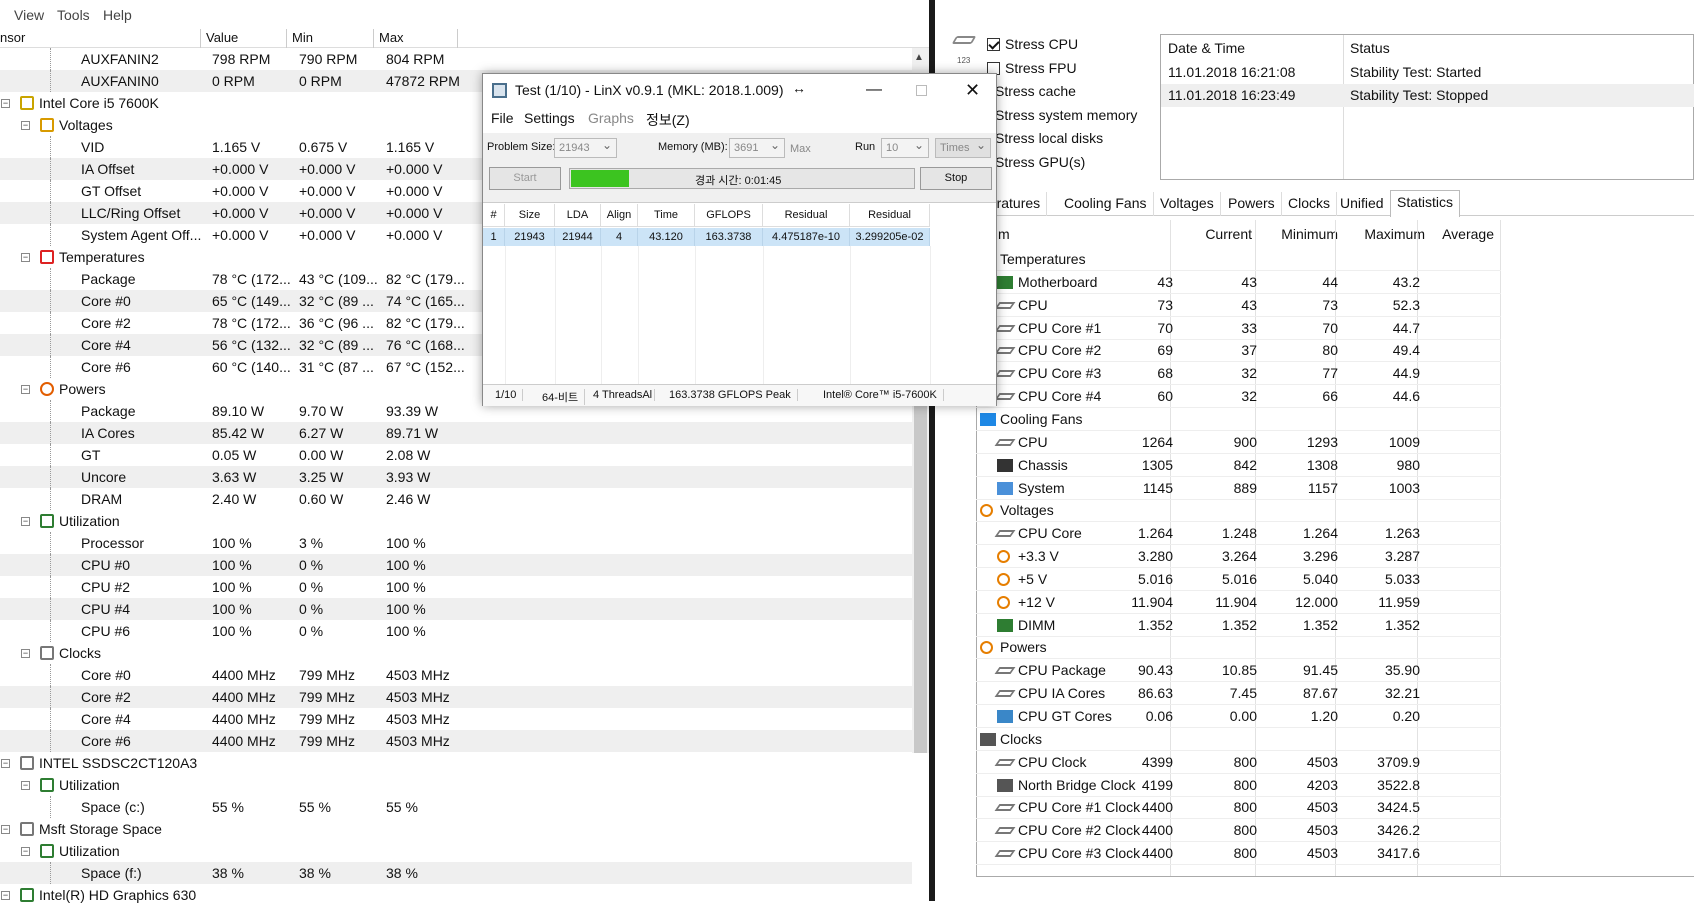  What do you see at coordinates (1238, 739) in the screenshot?
I see `stats-group: Clocks` at bounding box center [1238, 739].